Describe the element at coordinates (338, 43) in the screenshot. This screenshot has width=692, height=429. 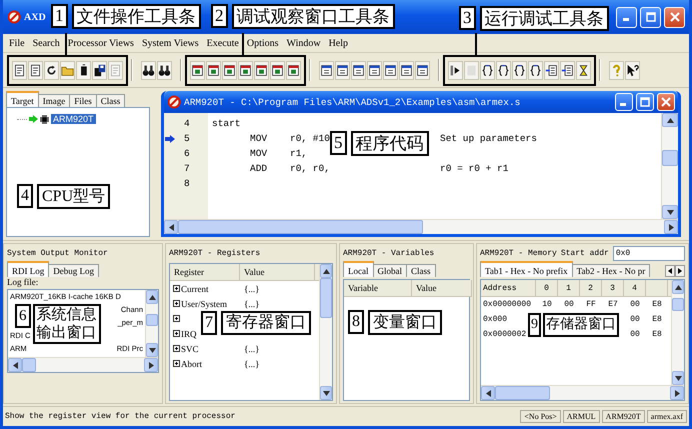
I see `menu-item: Help` at that location.